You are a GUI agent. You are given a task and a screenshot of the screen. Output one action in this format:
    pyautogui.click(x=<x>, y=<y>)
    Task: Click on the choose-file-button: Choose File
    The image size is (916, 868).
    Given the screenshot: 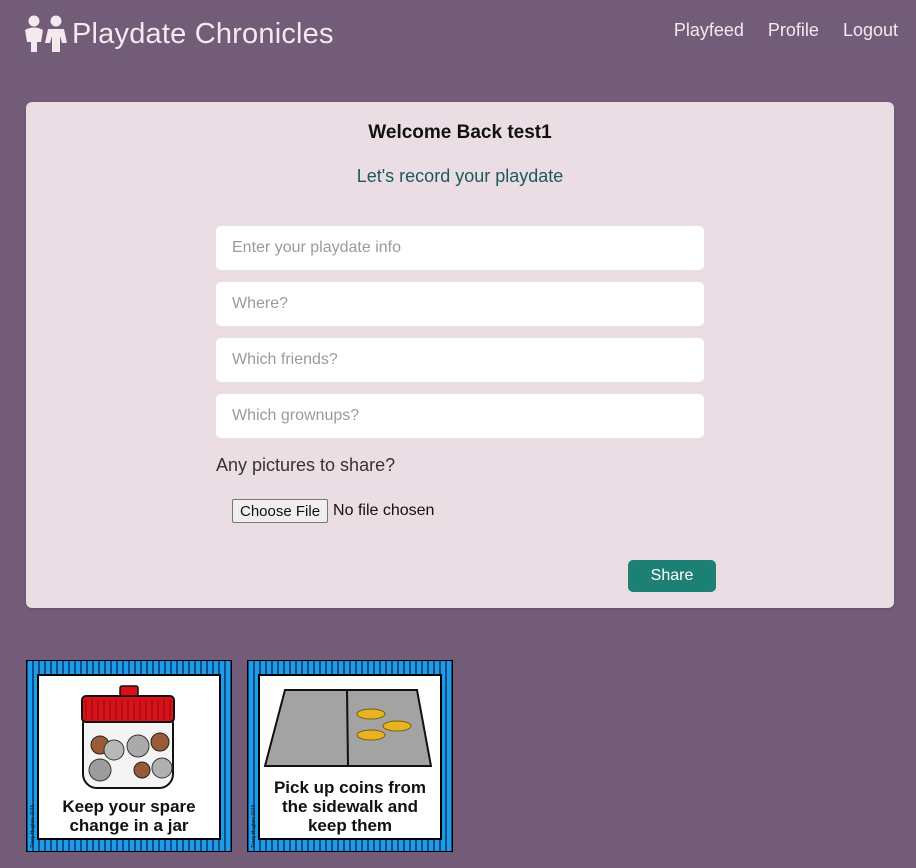 What is the action you would take?
    pyautogui.click(x=280, y=511)
    